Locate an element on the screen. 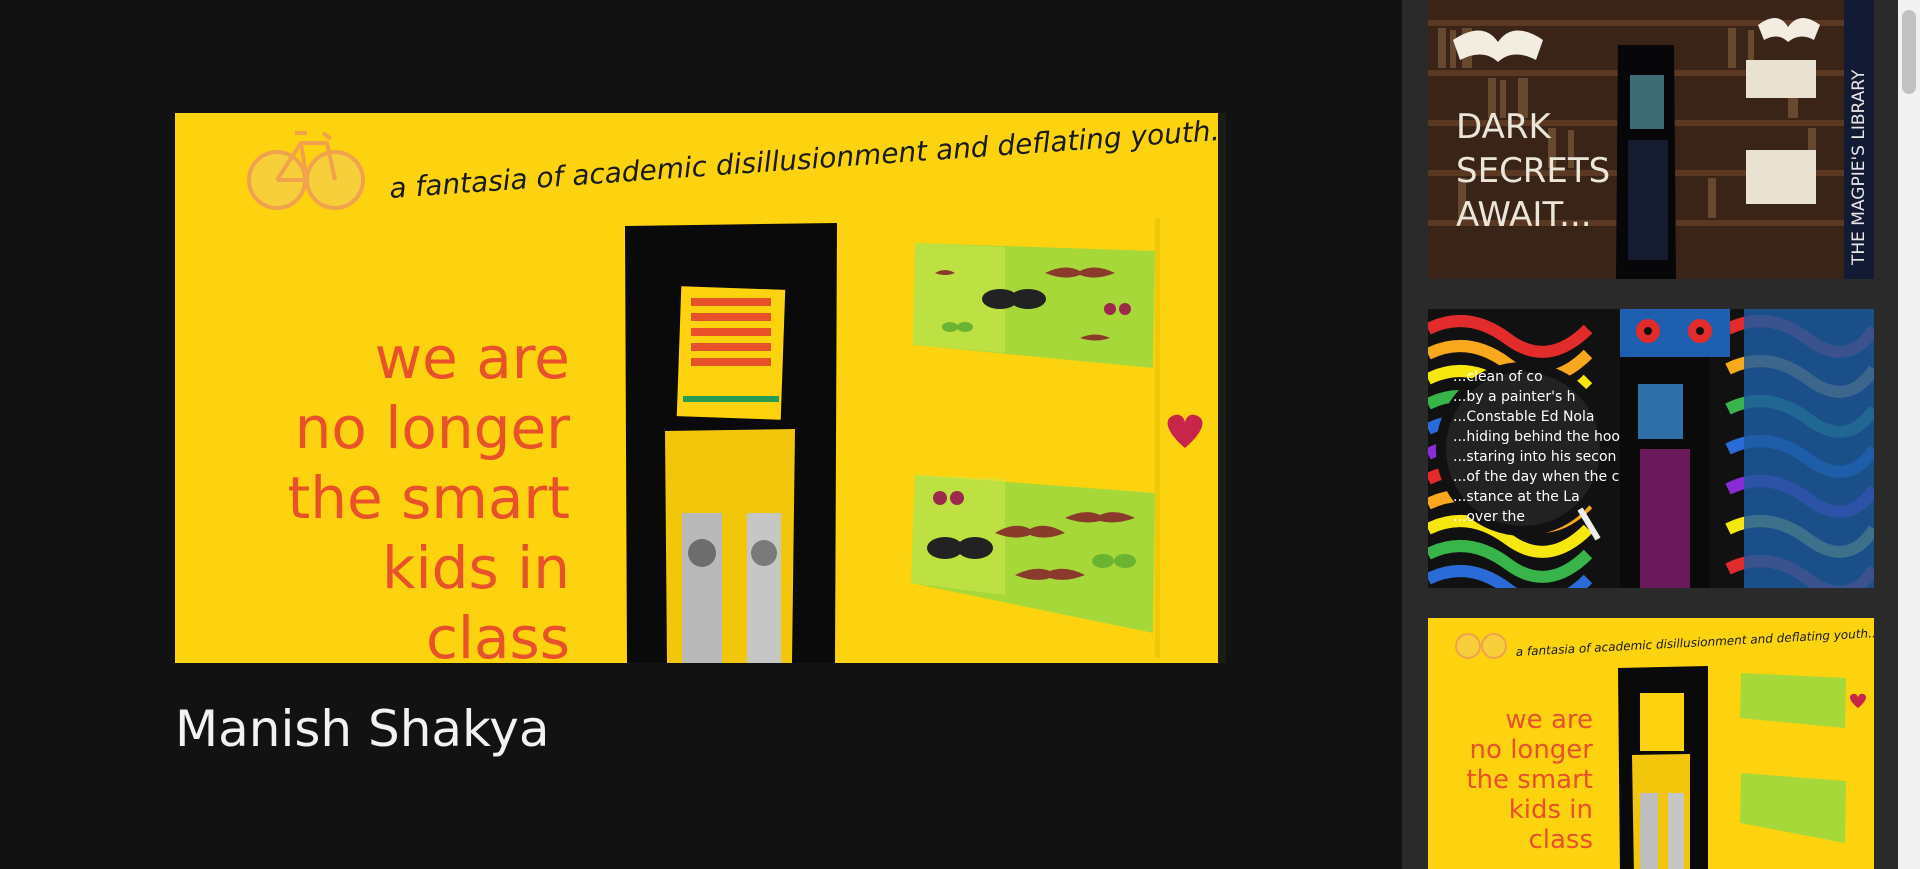  thumb-2-text-line: ...over the is located at coordinates (1489, 517).